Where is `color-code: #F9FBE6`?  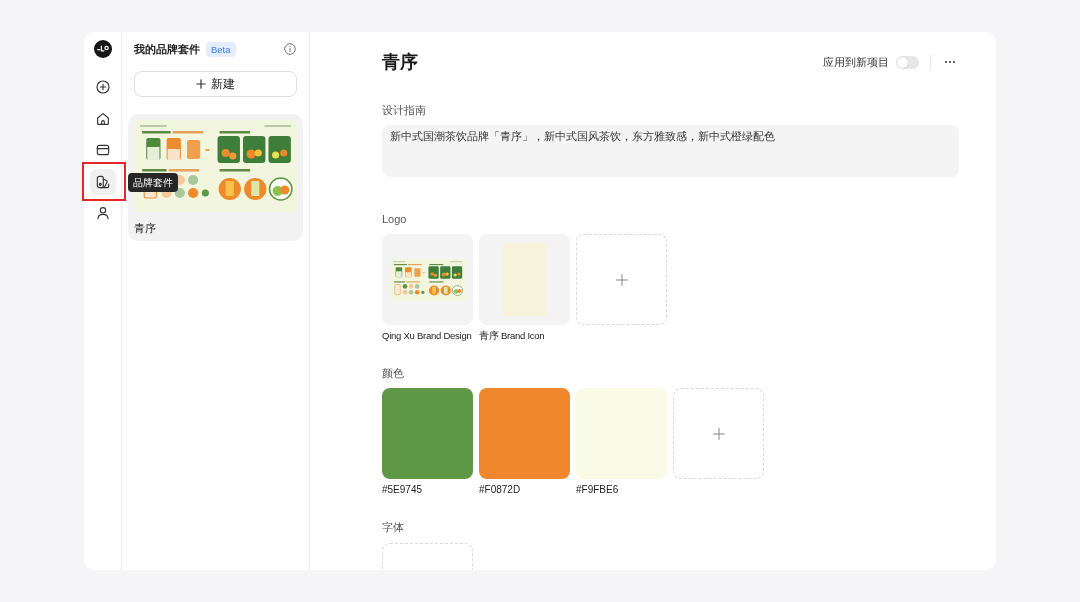
color-code: #F9FBE6 is located at coordinates (597, 490).